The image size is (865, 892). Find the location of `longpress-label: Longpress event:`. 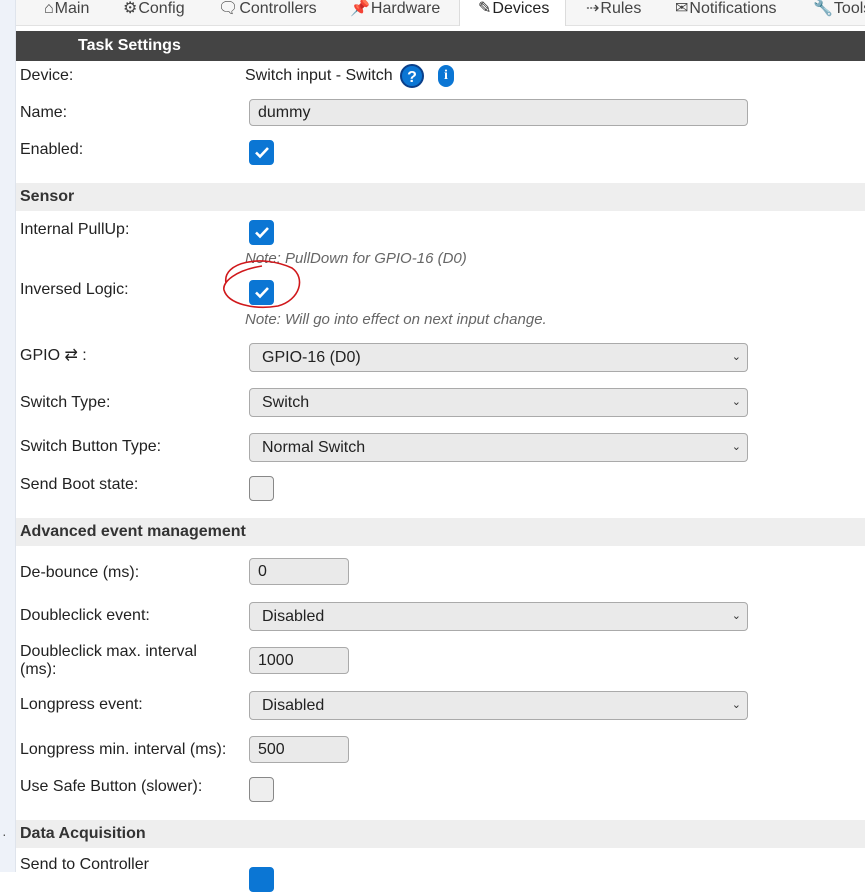

longpress-label: Longpress event: is located at coordinates (81, 704).